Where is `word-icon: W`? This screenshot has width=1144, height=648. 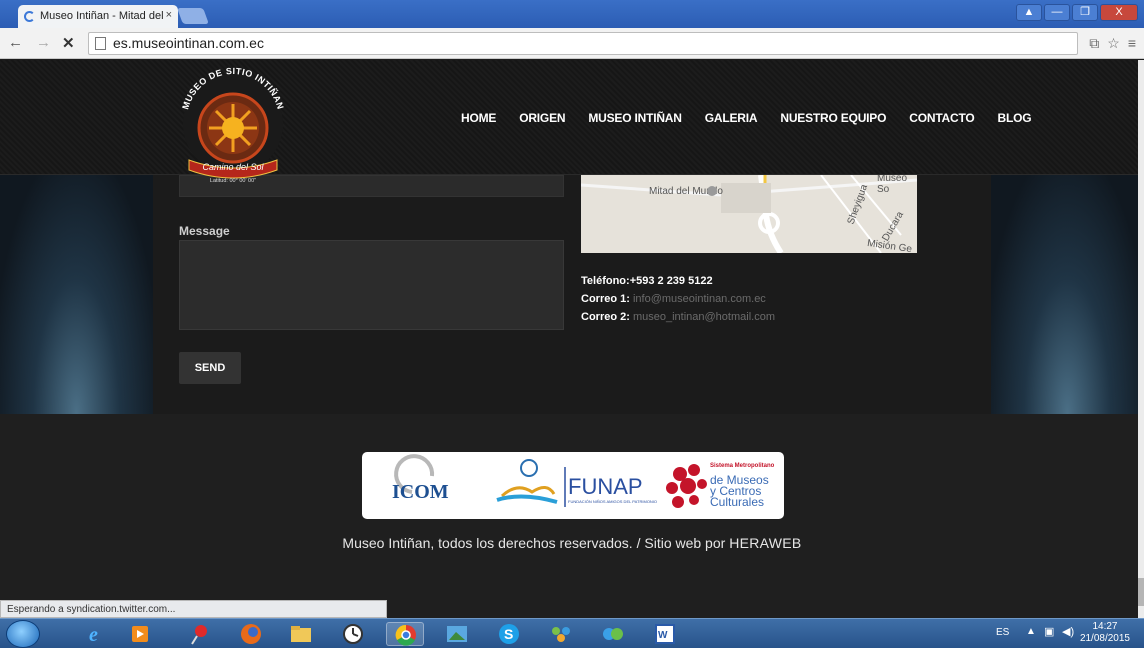 word-icon: W is located at coordinates (665, 634).